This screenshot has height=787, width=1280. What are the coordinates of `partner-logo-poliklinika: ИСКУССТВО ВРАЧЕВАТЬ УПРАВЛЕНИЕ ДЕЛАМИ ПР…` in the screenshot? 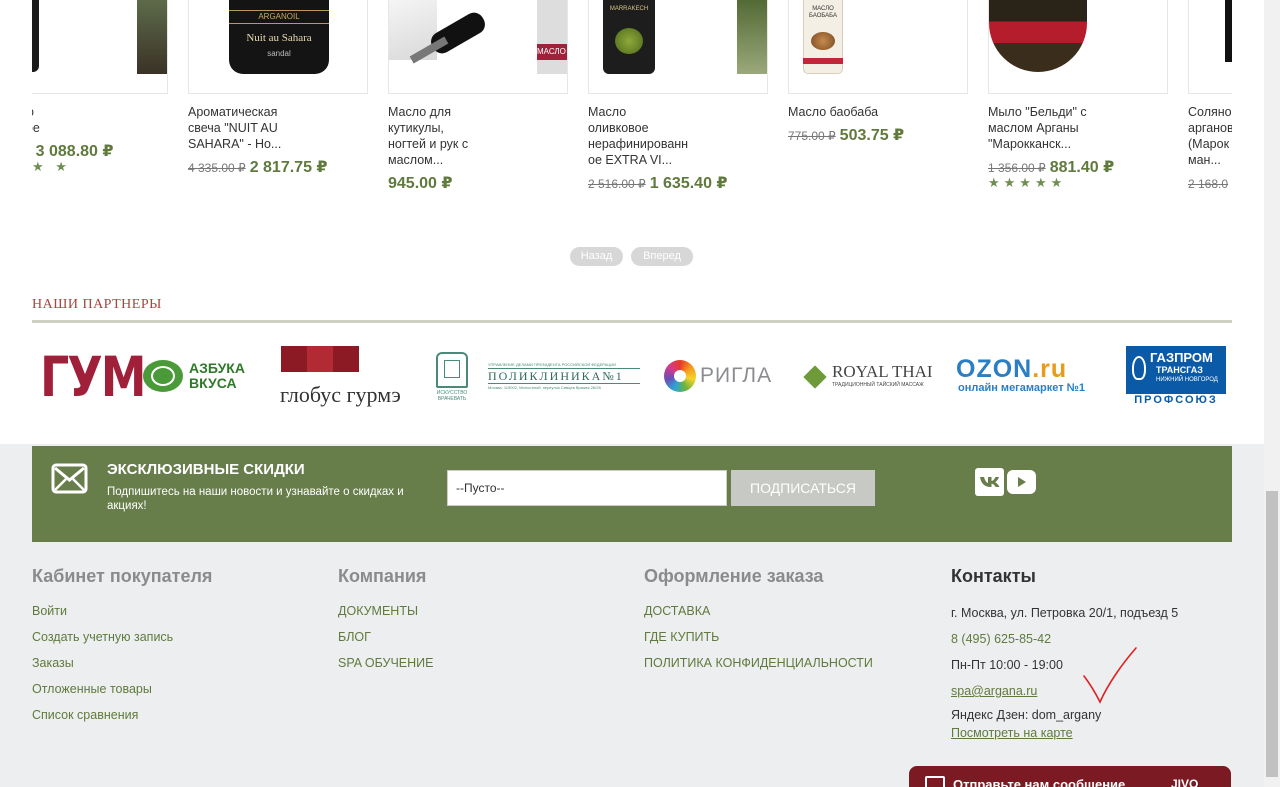 It's located at (537, 377).